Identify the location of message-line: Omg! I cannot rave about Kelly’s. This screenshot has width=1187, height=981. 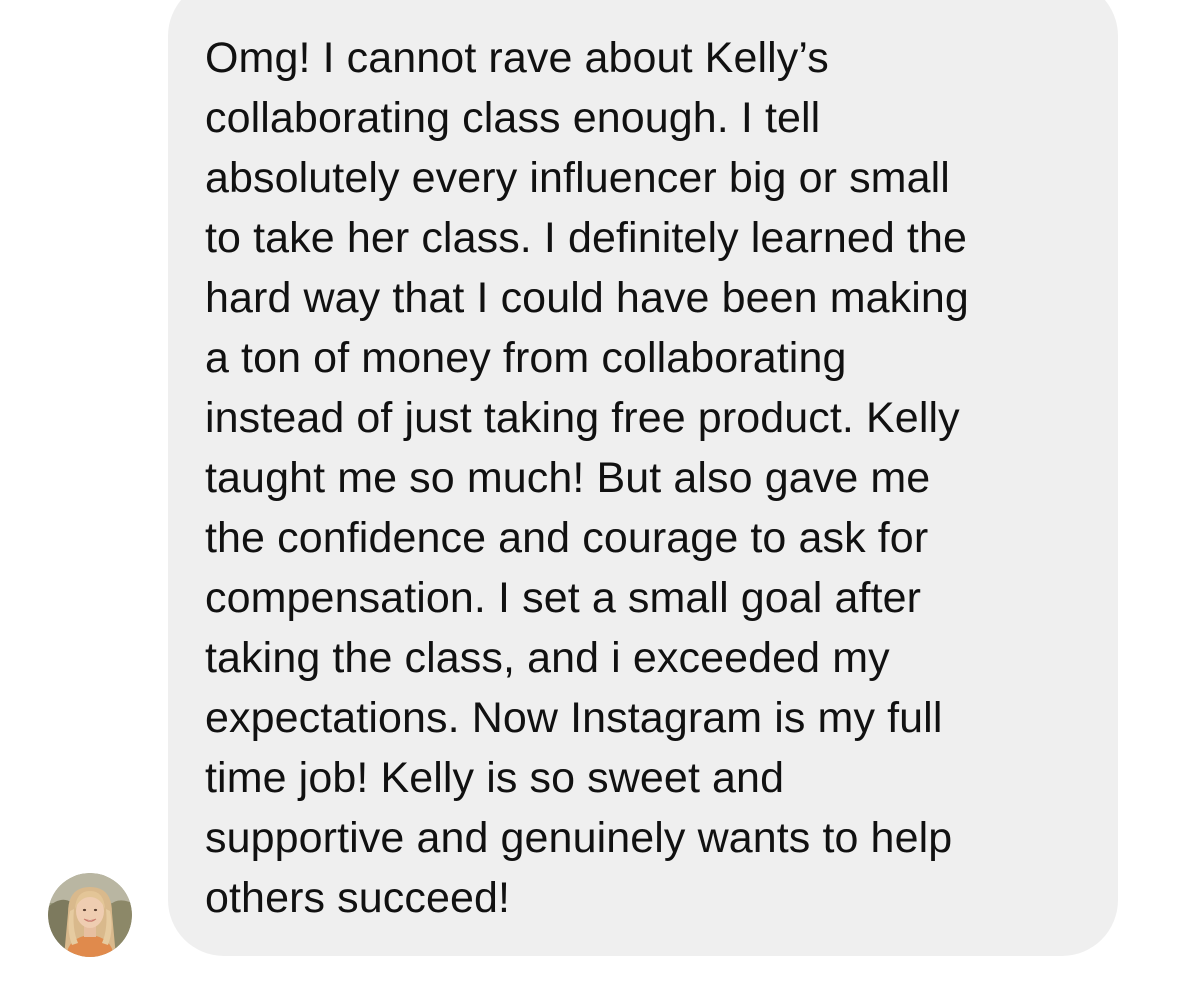
(517, 58).